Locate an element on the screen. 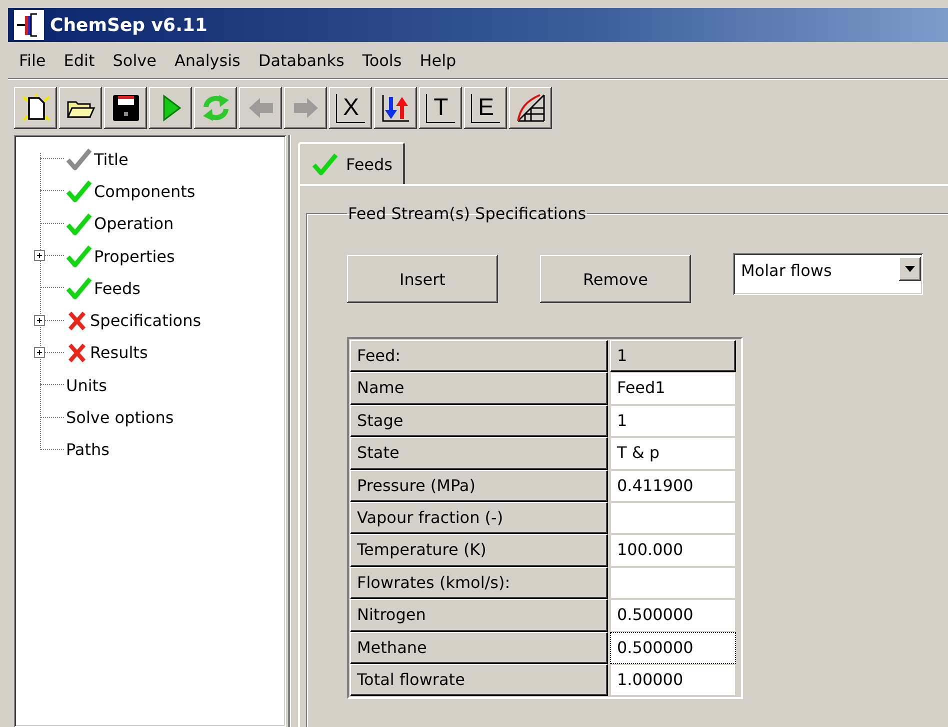 The image size is (948, 727). value-cell: 100.000 is located at coordinates (673, 550).